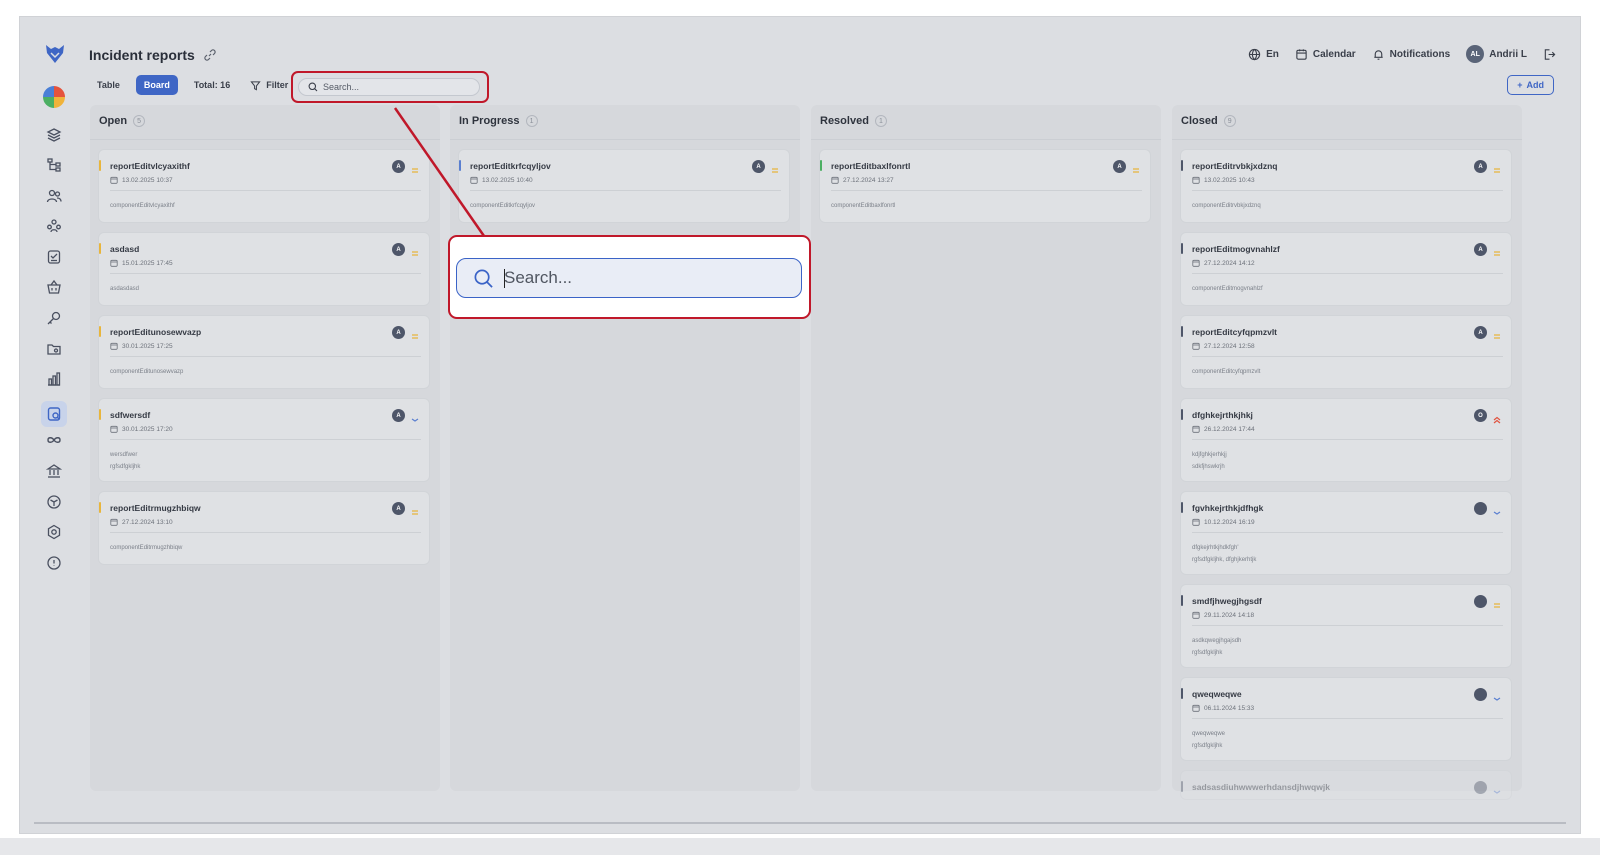 The height and width of the screenshot is (855, 1600). I want to click on incident-card: sadsasdiuhwwwerhdansdjhwqwjk, so click(1346, 785).